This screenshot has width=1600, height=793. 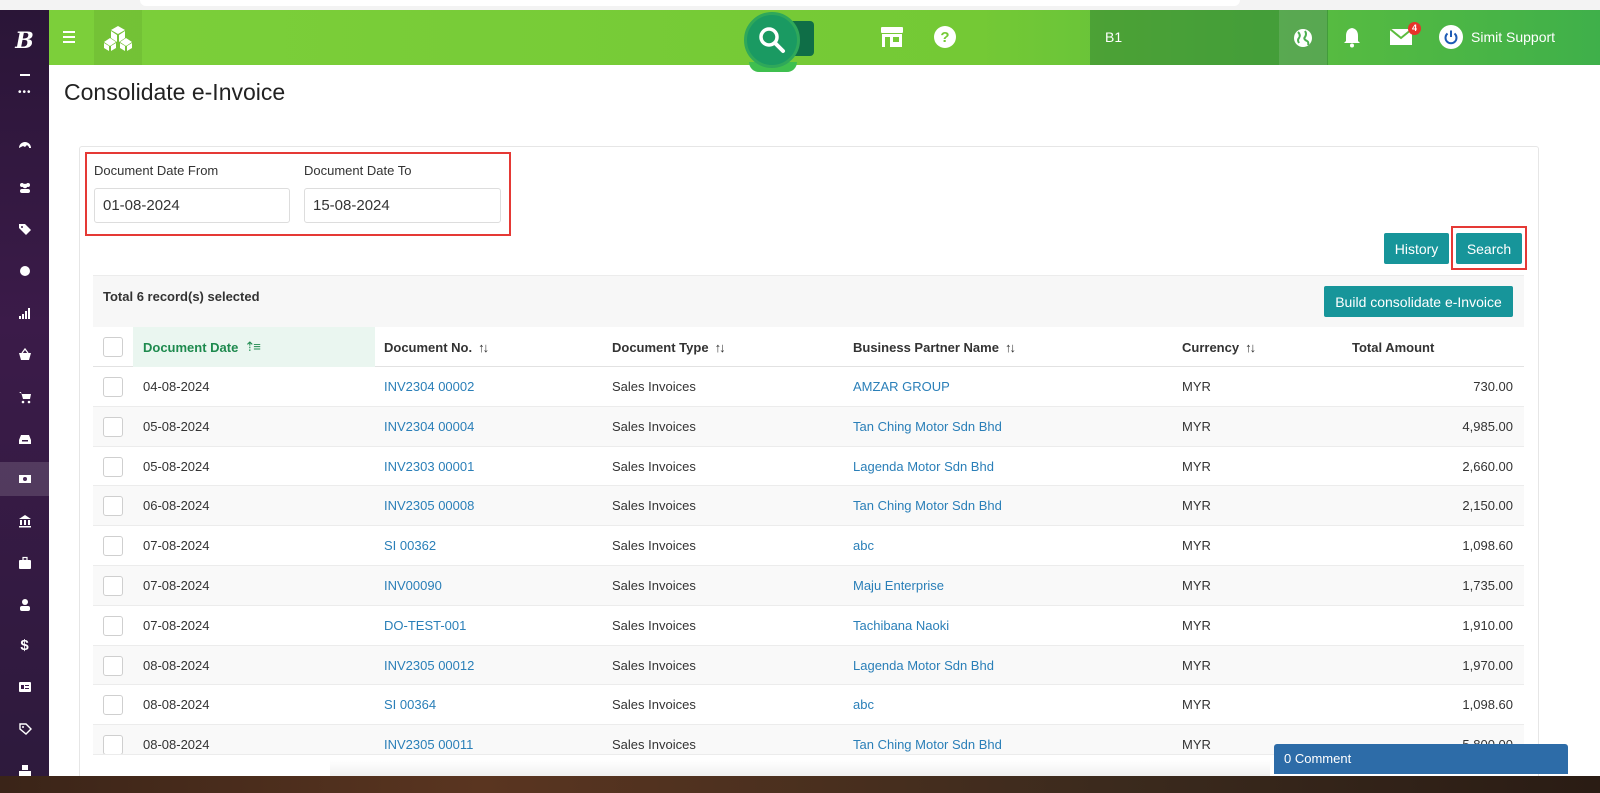 What do you see at coordinates (24, 645) in the screenshot?
I see `sidebar-item-dollar: $` at bounding box center [24, 645].